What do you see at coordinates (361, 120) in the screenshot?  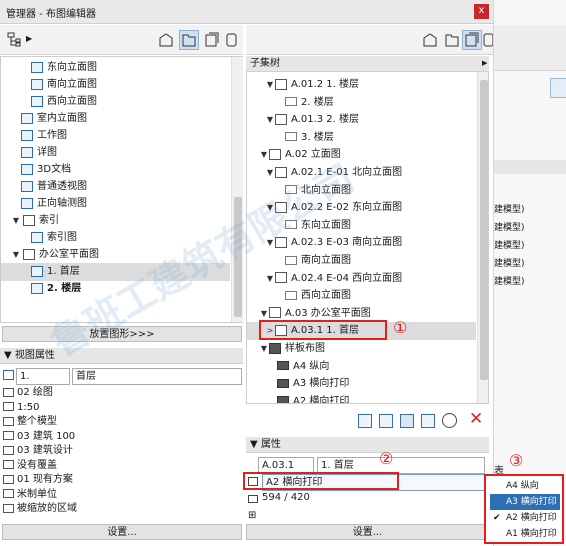 I see `layout-tree-item: ▼ A.01.3 2. 楼层` at bounding box center [361, 120].